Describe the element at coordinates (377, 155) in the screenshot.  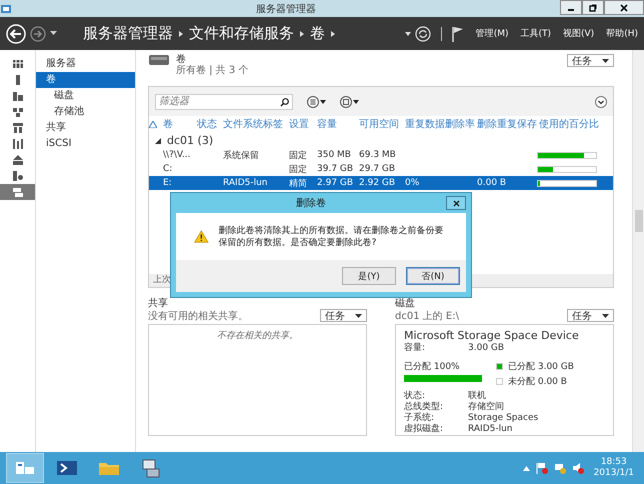
I see `table-cell-text: 69.3 MB` at that location.